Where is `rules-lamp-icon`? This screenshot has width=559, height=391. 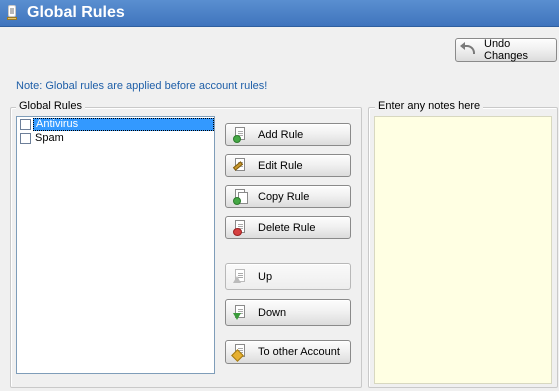
rules-lamp-icon is located at coordinates (12, 13).